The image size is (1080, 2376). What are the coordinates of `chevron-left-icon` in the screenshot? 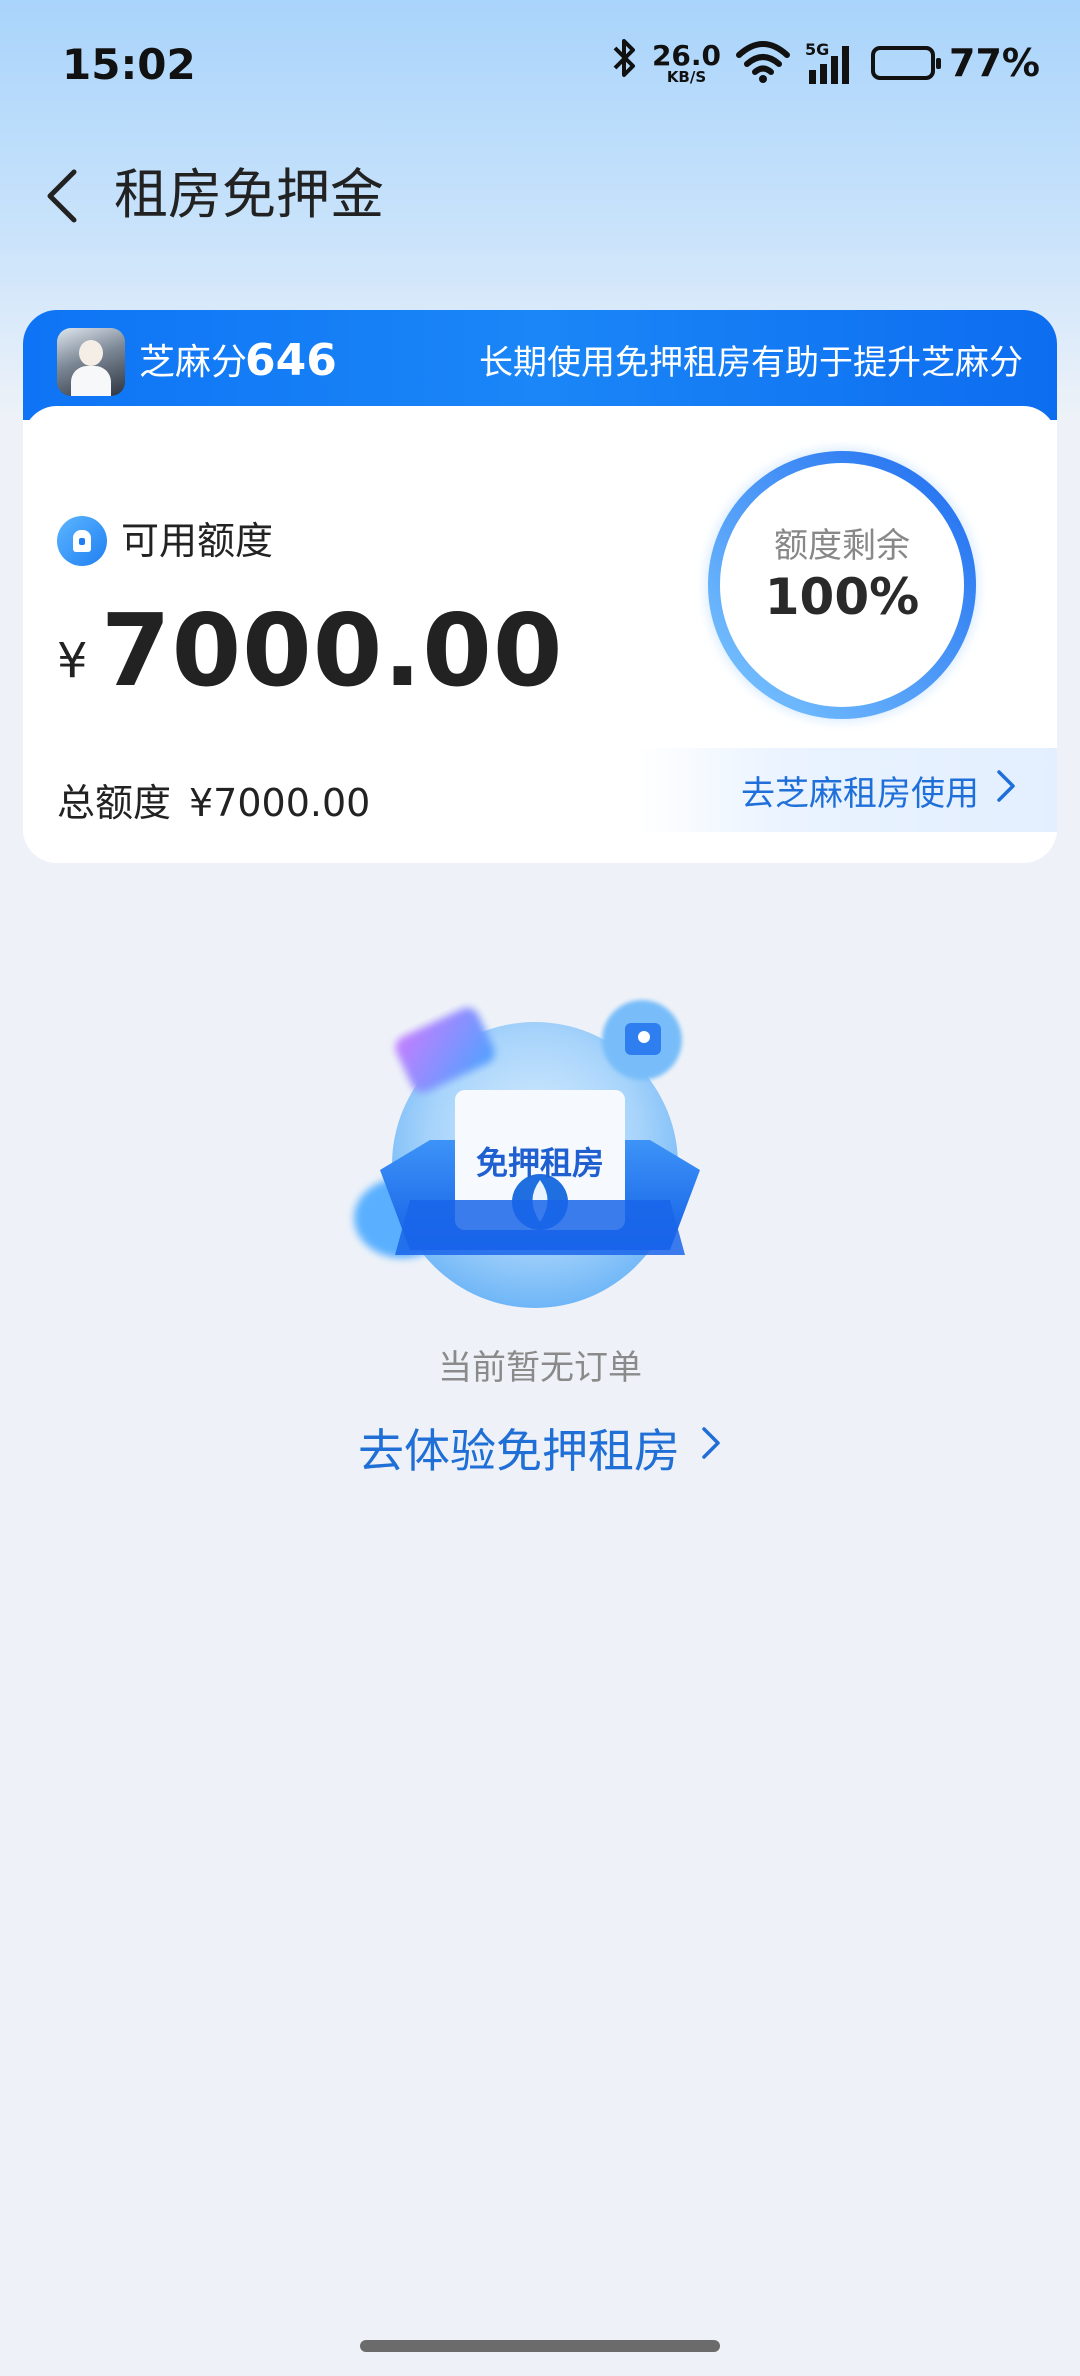 It's located at (62, 196).